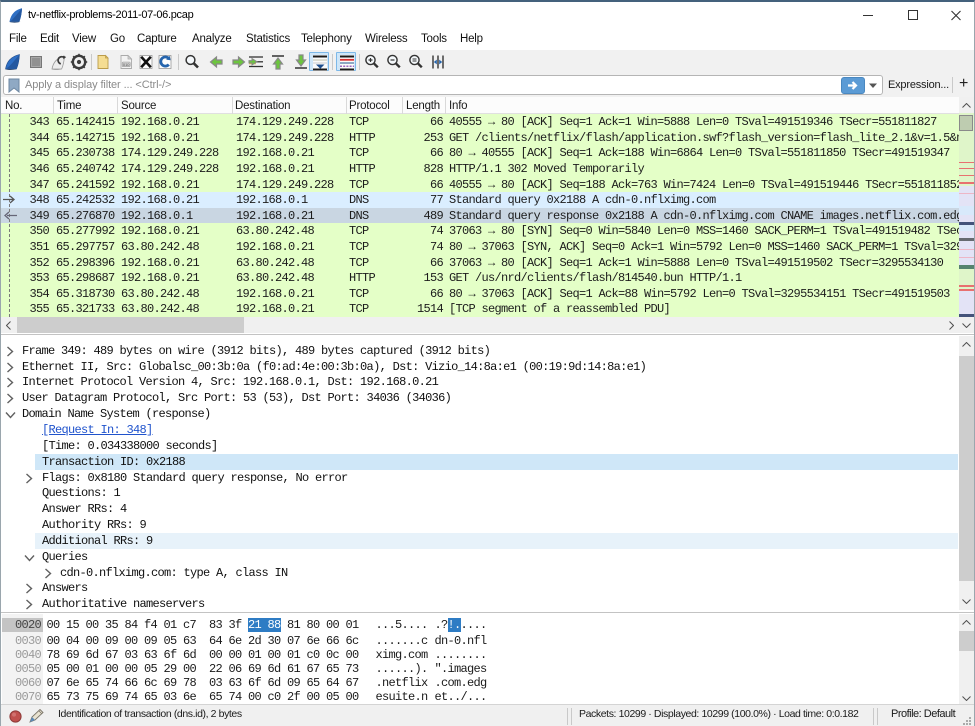 The height and width of the screenshot is (726, 975). What do you see at coordinates (126, 64) in the screenshot?
I see `svg-text: 010` at bounding box center [126, 64].